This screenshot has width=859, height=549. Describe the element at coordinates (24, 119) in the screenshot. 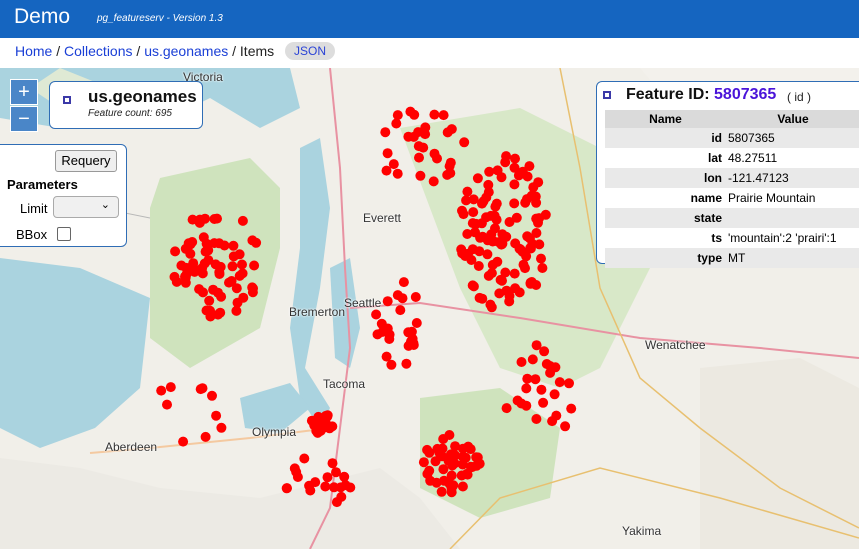

I see `zoom-out-button: −` at that location.